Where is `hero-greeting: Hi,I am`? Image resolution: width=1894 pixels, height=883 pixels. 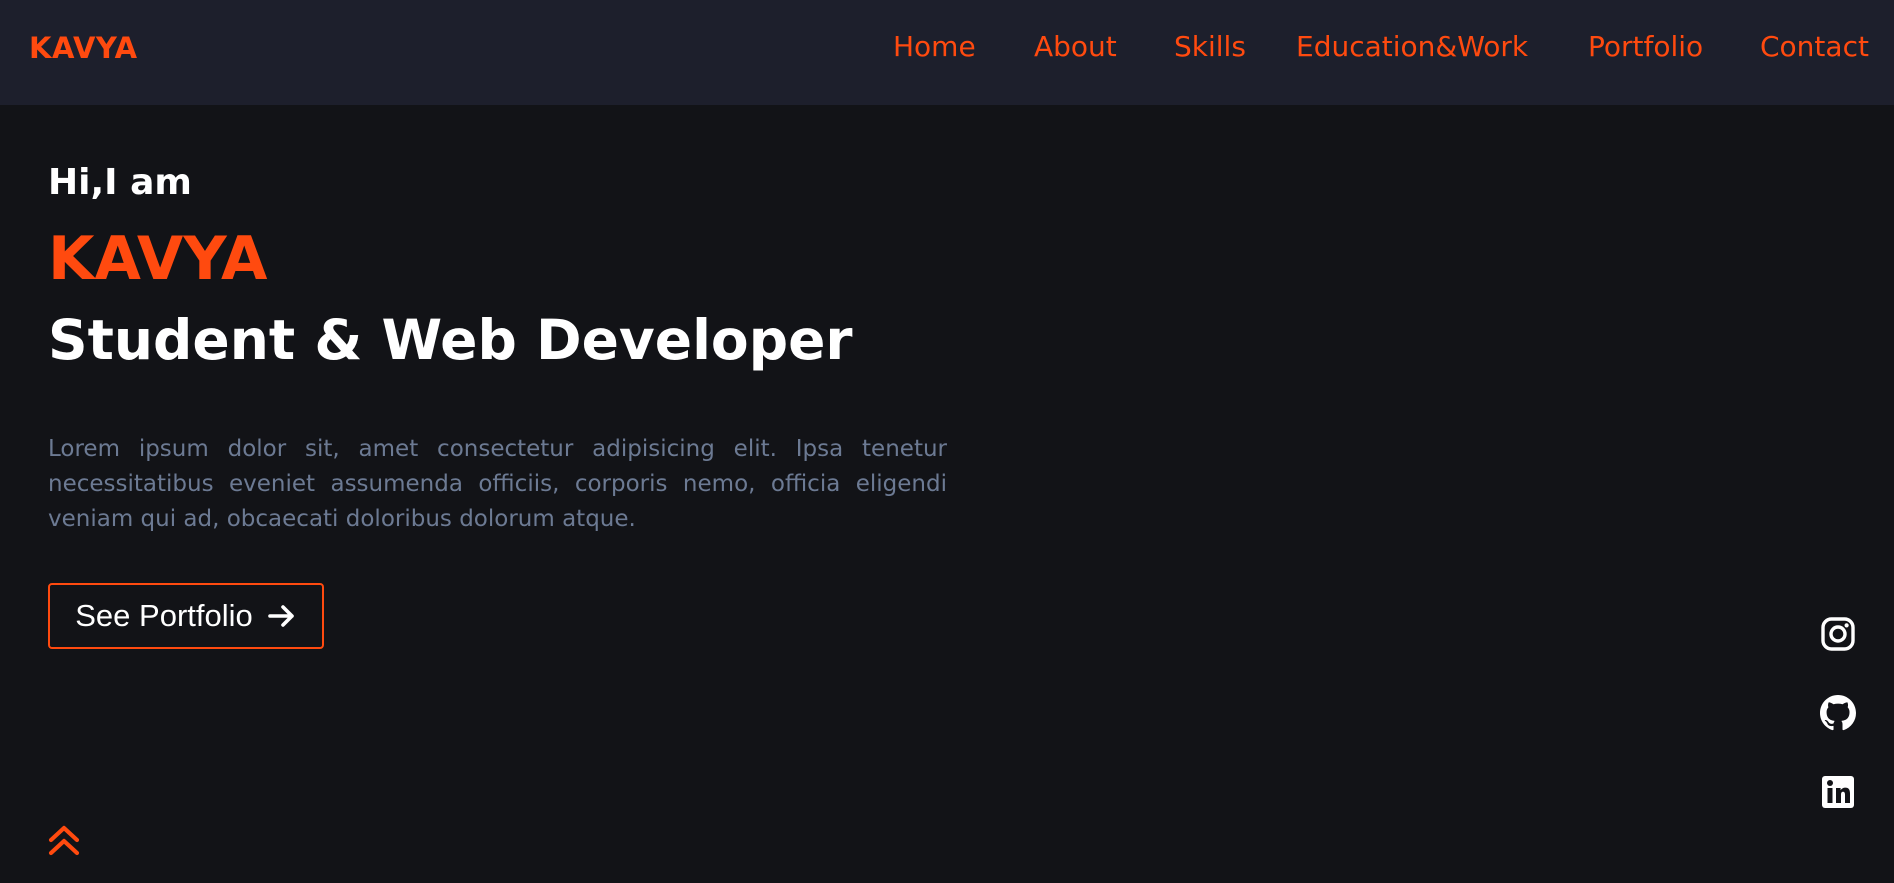
hero-greeting: Hi,I am is located at coordinates (120, 182).